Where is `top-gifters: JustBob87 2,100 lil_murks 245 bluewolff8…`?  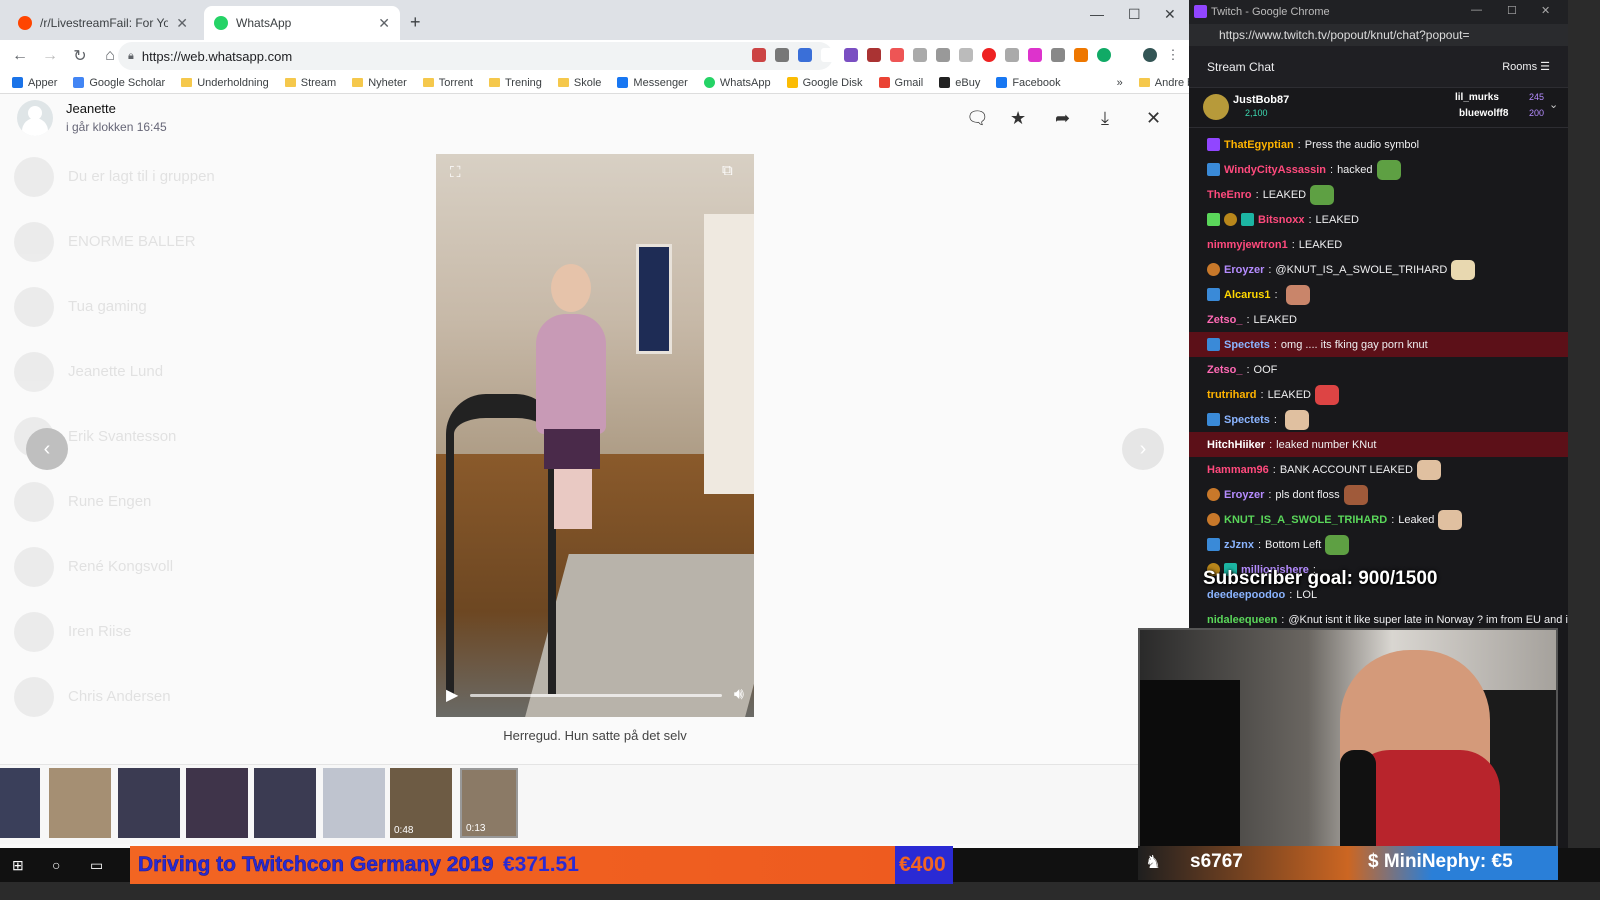
top-gifters: JustBob87 2,100 lil_murks 245 bluewolff8… is located at coordinates (1378, 108).